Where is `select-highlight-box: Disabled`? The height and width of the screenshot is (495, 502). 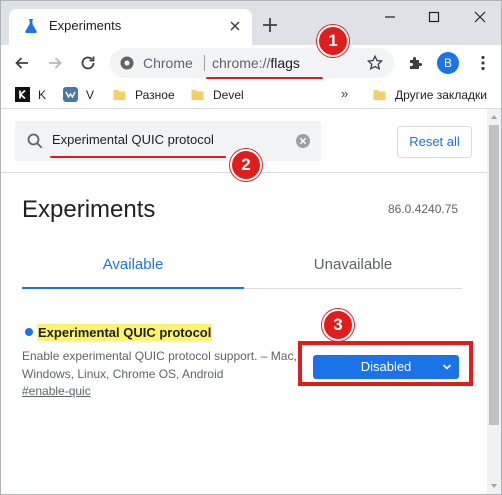
select-highlight-box: Disabled is located at coordinates (385, 363).